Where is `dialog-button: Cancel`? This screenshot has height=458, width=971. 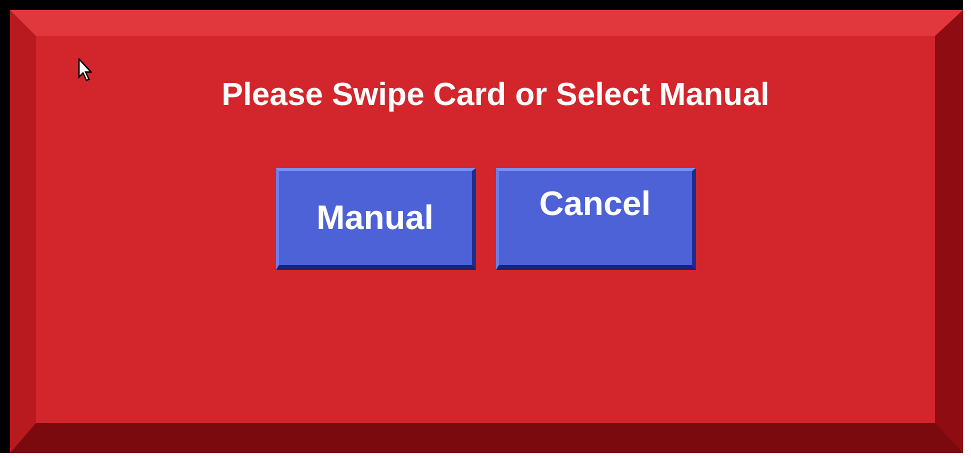
dialog-button: Cancel is located at coordinates (596, 219).